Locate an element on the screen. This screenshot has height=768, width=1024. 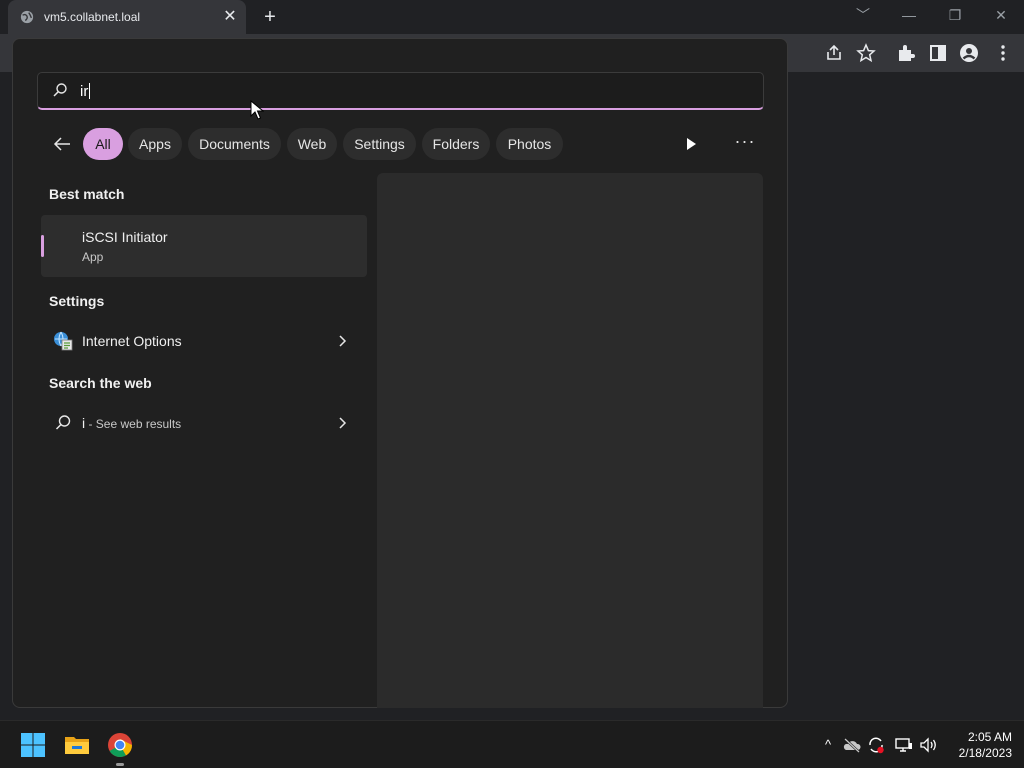
best-match-item: iSCSI Initiator App is located at coordinates (204, 246).